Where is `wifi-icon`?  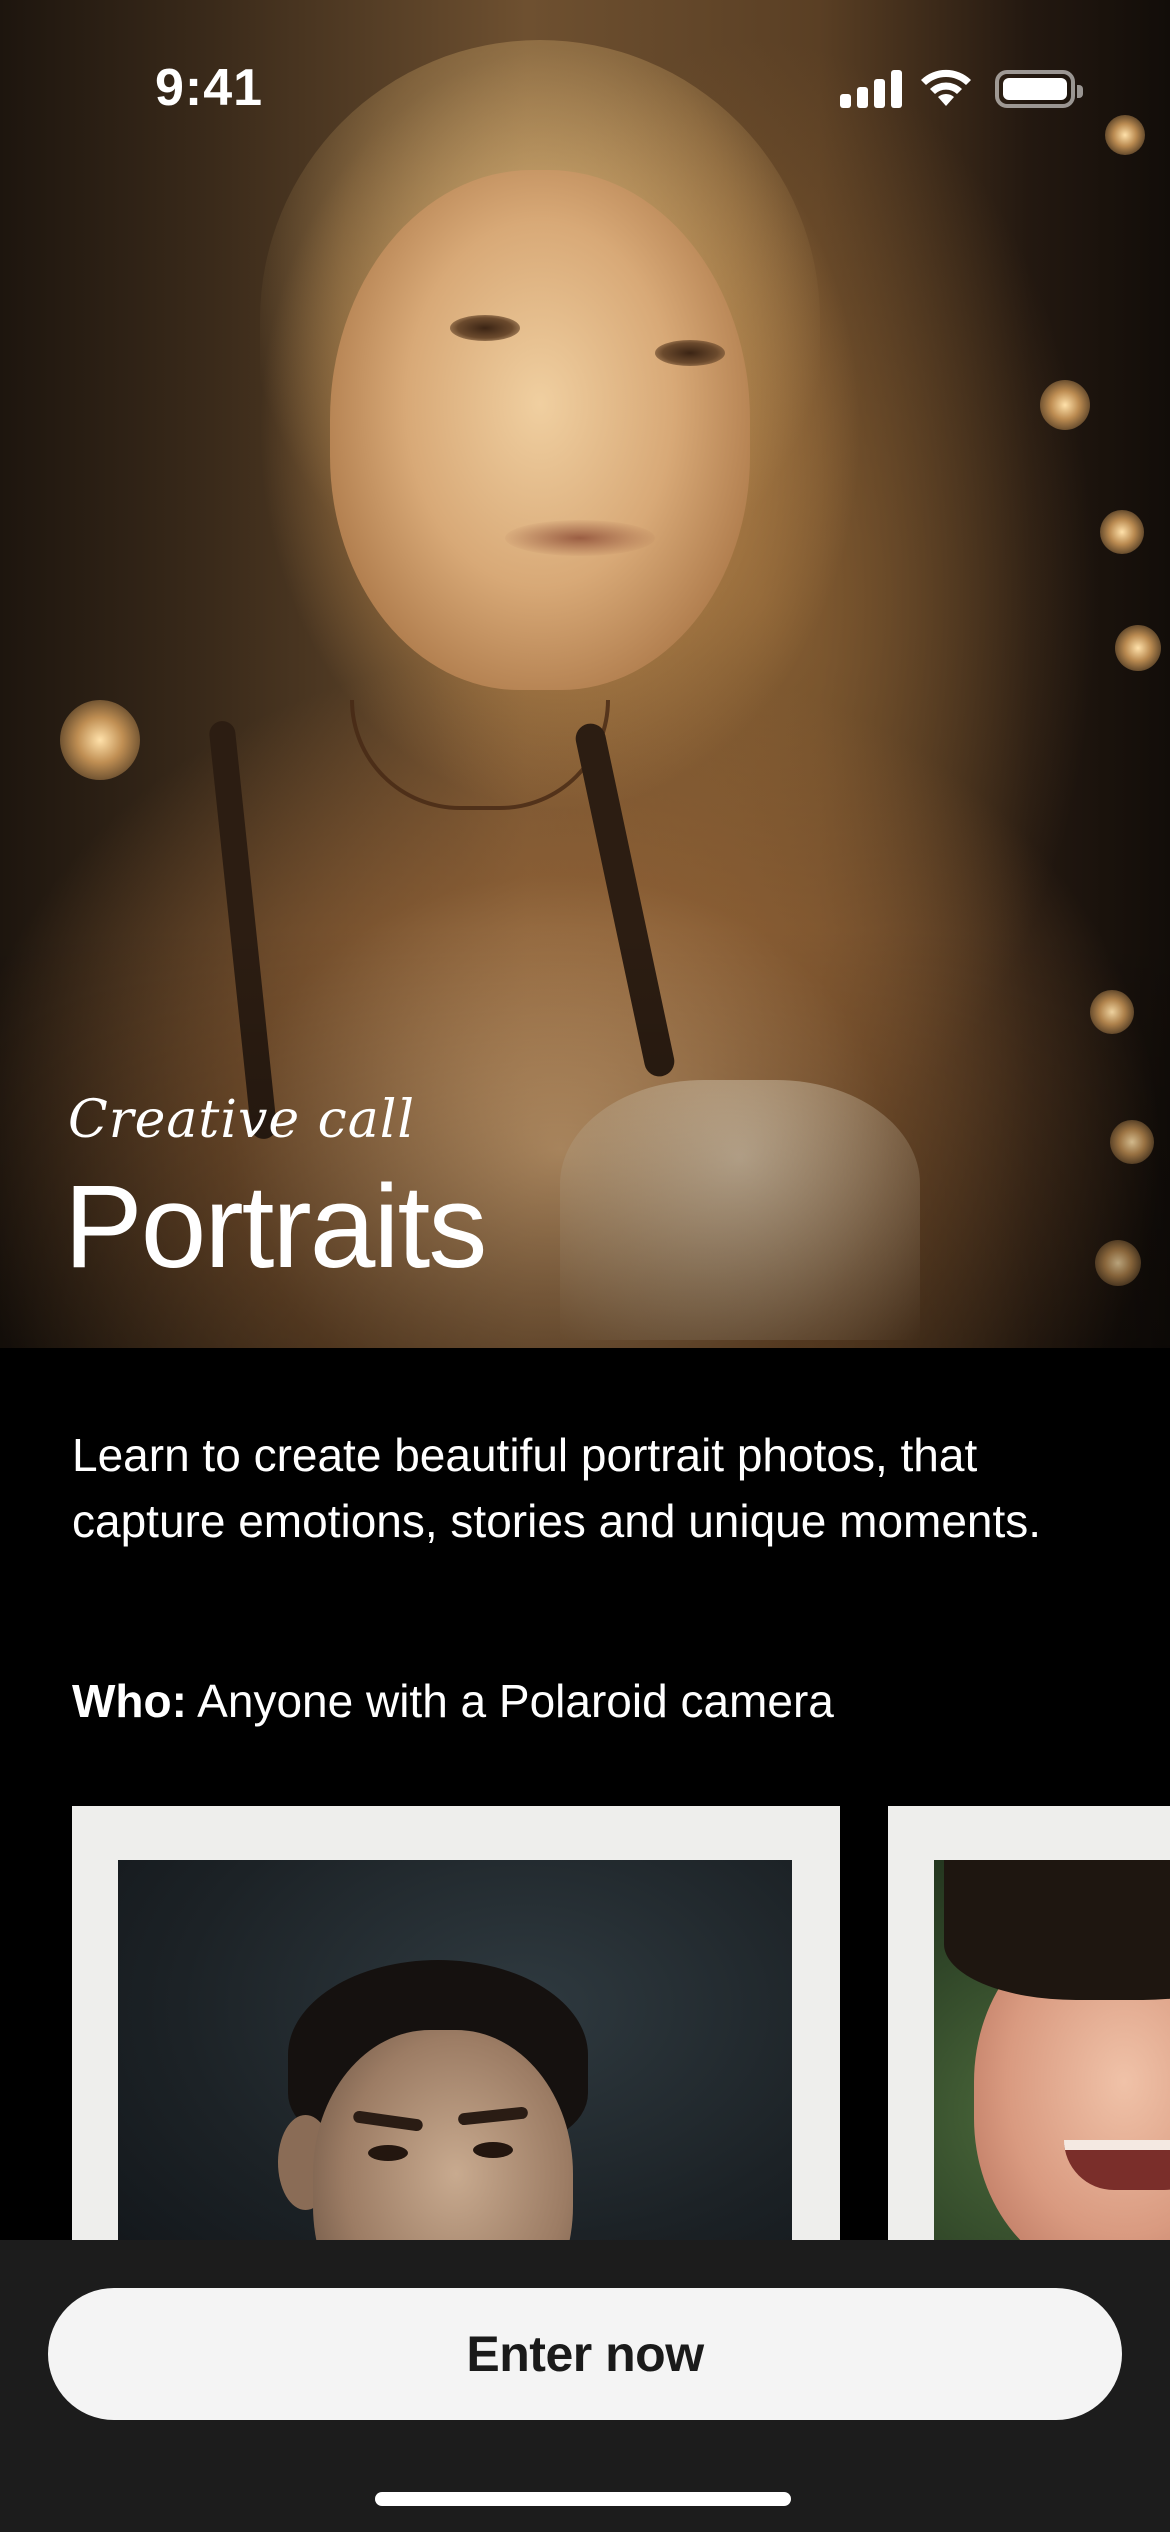 wifi-icon is located at coordinates (946, 87).